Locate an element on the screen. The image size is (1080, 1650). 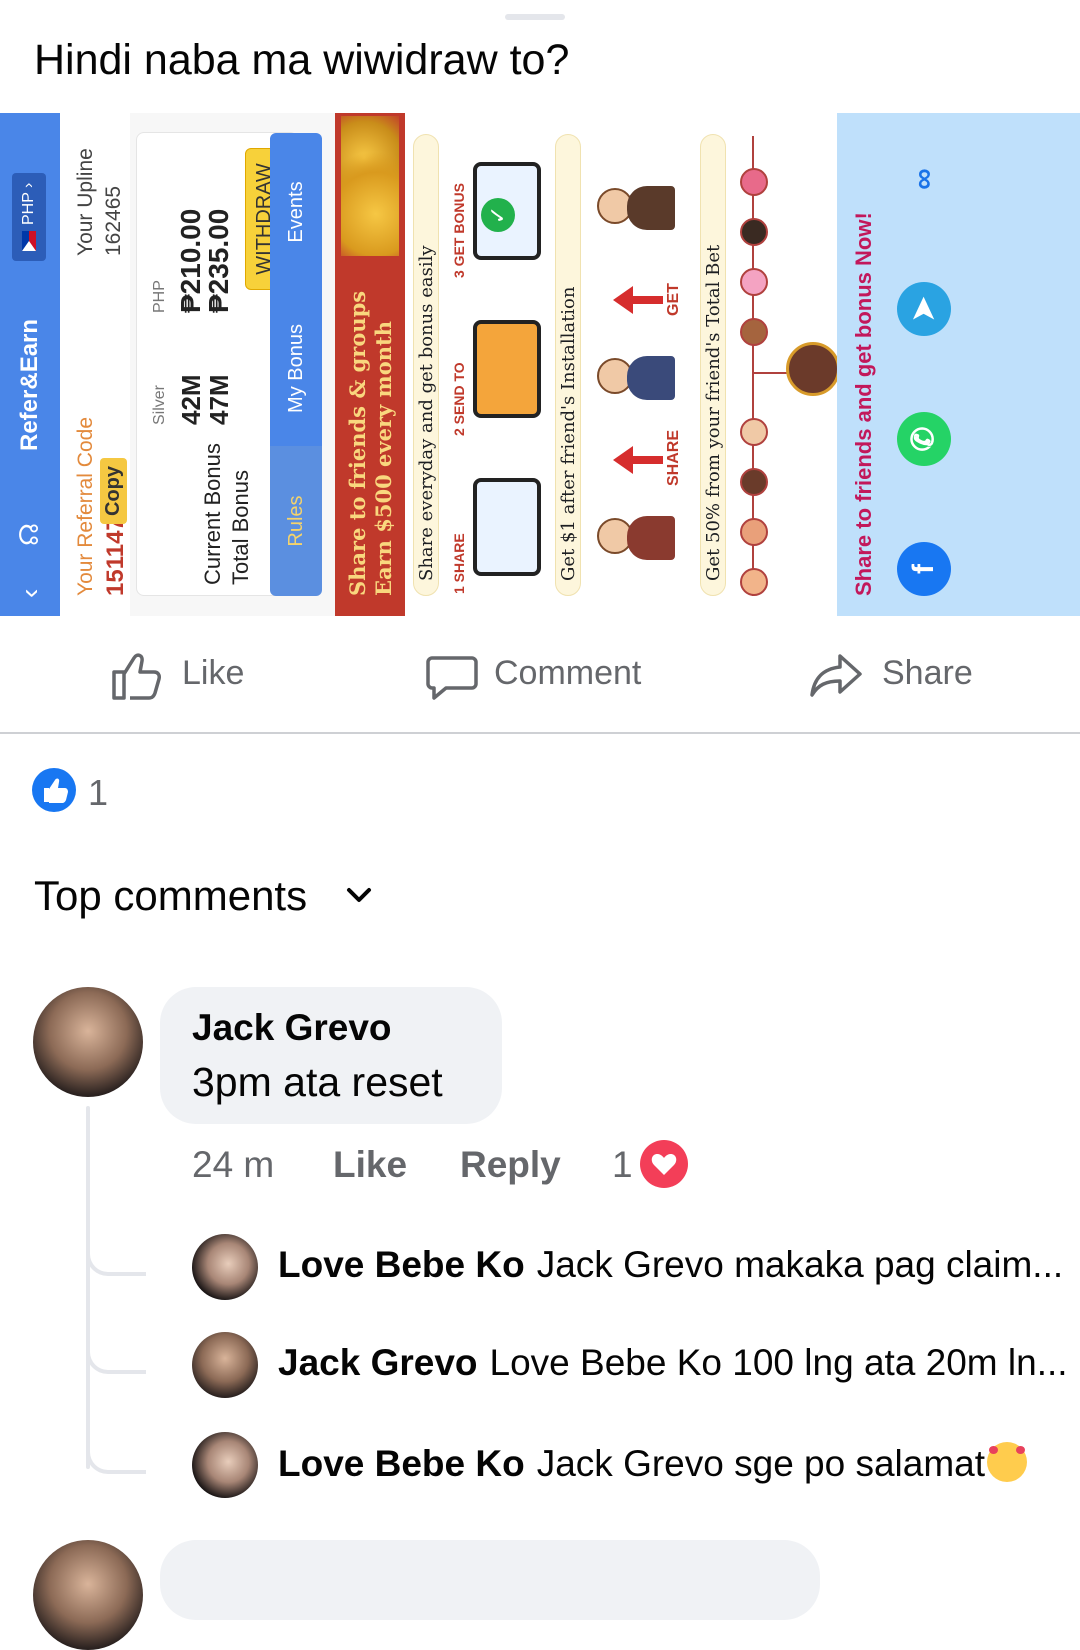
upline-value: 162465 is located at coordinates (113, 220).